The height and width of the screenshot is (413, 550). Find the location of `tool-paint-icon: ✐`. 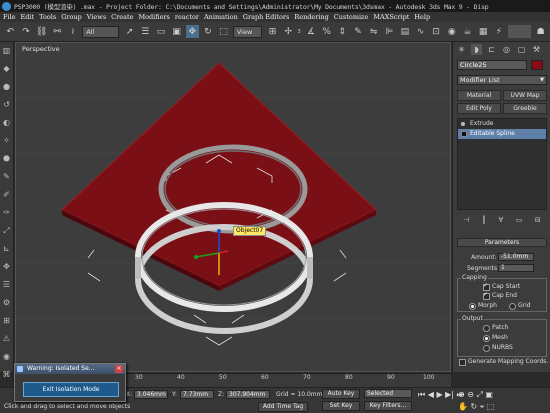

tool-paint-icon: ✐ is located at coordinates (7, 195).